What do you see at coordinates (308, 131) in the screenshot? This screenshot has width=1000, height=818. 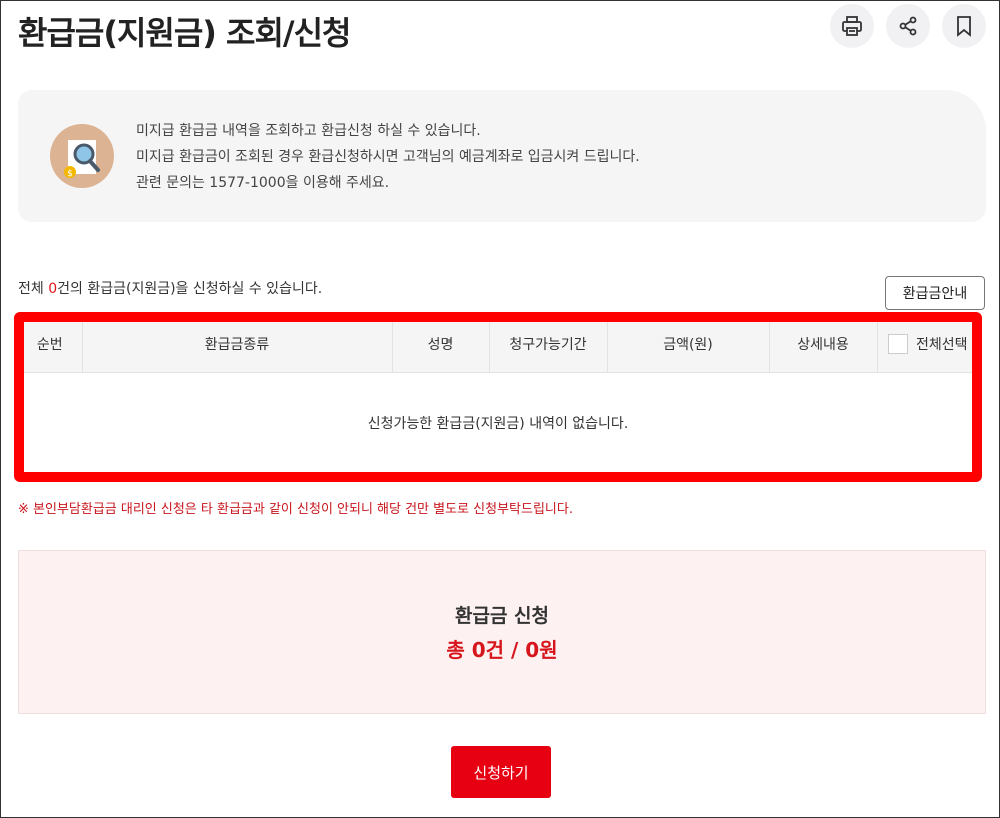 I see `info-line: 미지급 환급금 내역을 조회하고 환급신청 하실 수 있습니다.` at bounding box center [308, 131].